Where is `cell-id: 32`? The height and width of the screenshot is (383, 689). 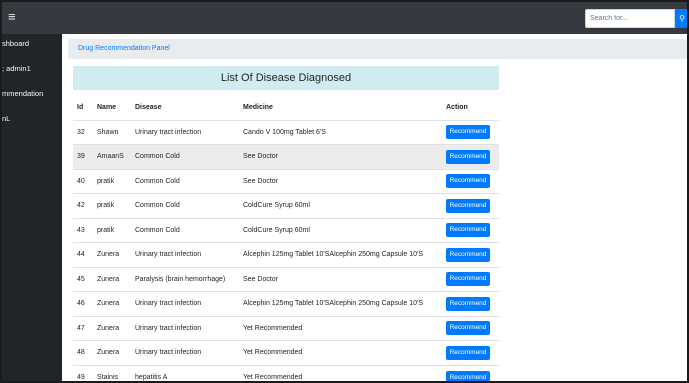
cell-id: 32 is located at coordinates (83, 132).